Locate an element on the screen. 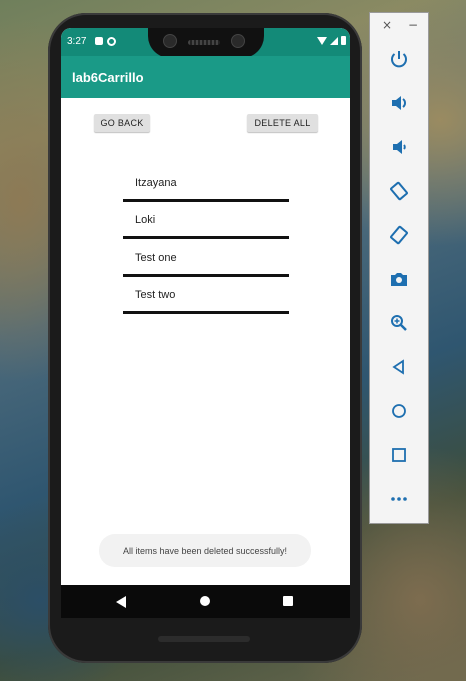  list-item-label: Test two is located at coordinates (155, 295).